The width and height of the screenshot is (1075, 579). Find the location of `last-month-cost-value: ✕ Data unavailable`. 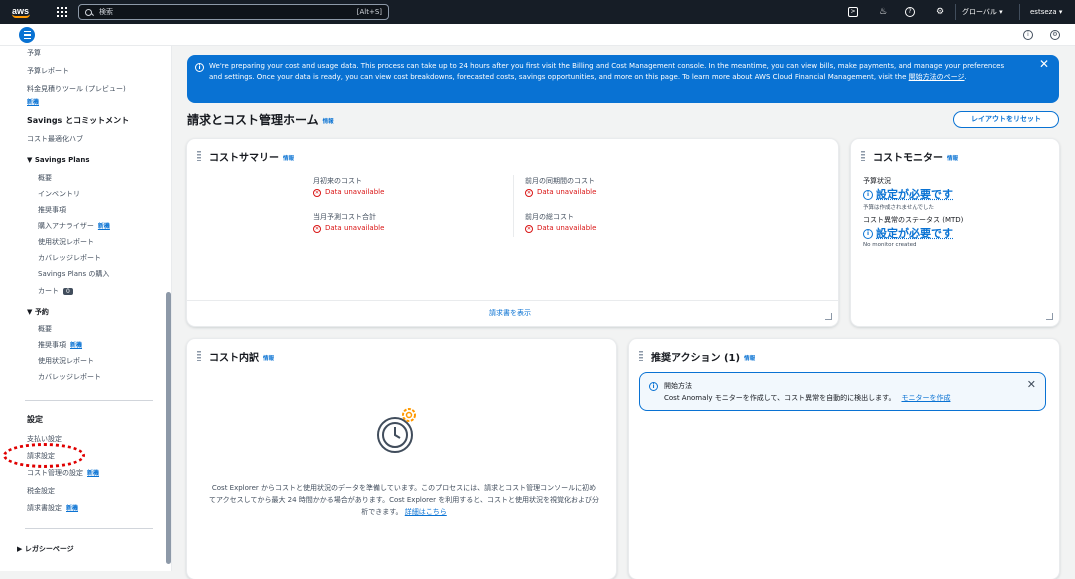

last-month-cost-value: ✕ Data unavailable is located at coordinates (561, 228).